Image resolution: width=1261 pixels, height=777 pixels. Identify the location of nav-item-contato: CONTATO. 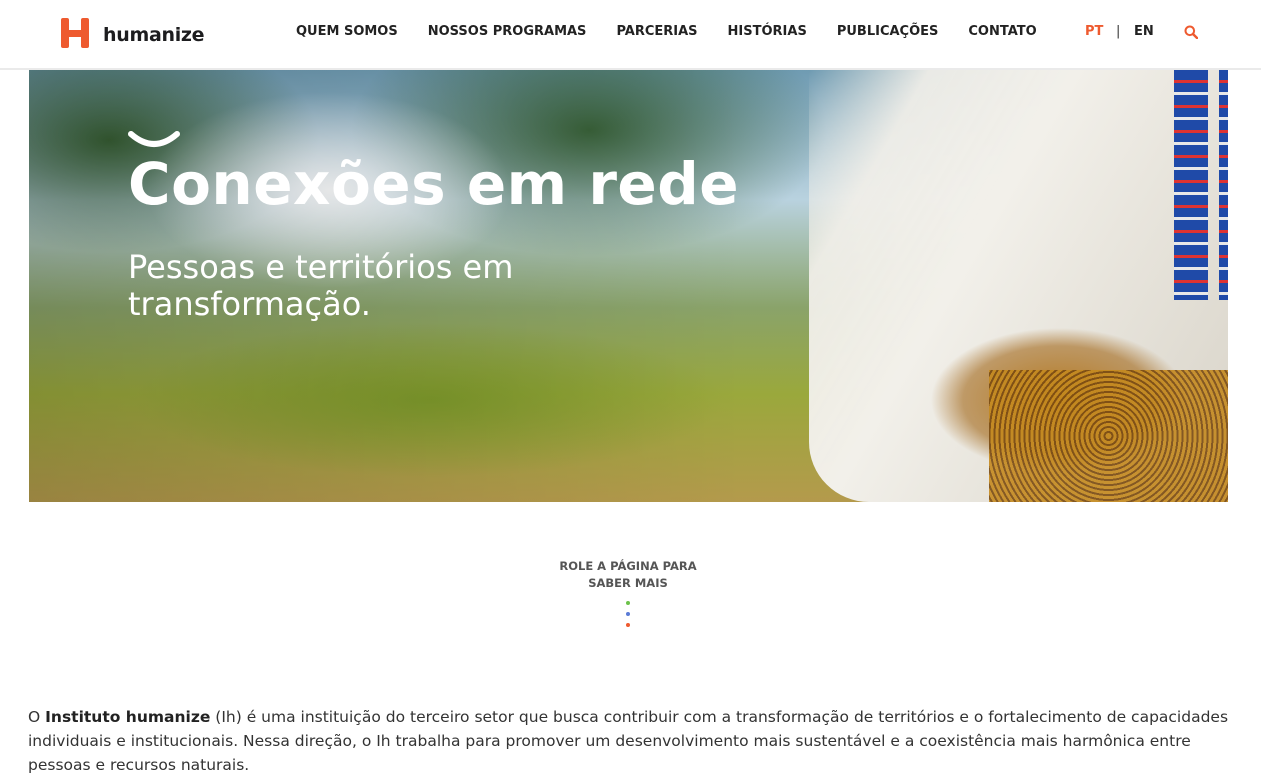
(1002, 31).